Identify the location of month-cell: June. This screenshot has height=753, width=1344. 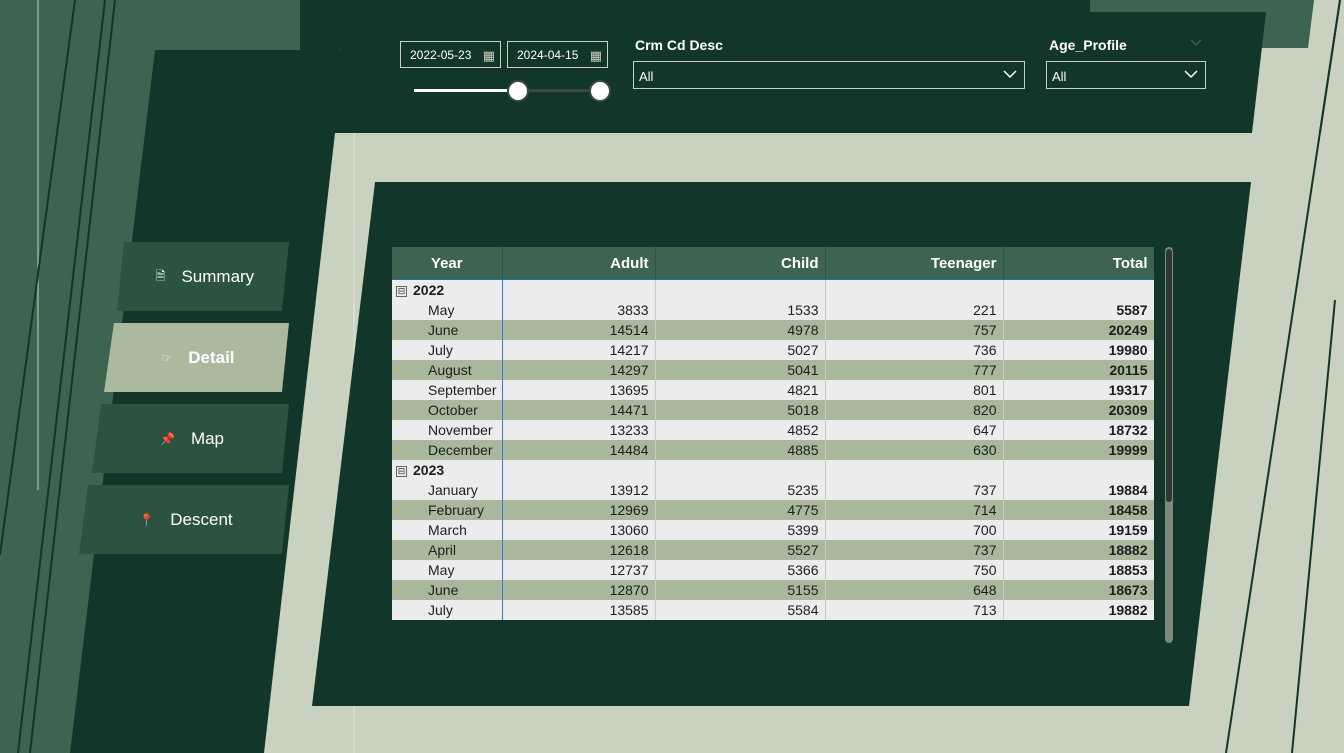
(447, 590).